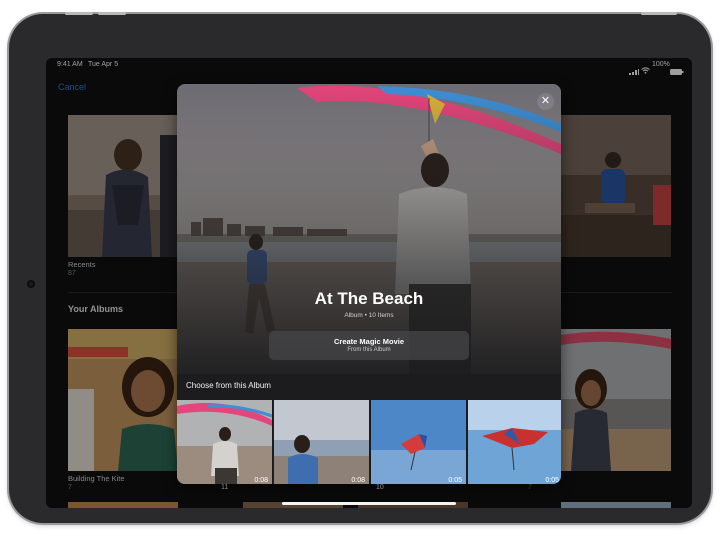 The image size is (720, 540). I want to click on create-magic-movie-button: Create Magic Movie From this Album, so click(369, 345).